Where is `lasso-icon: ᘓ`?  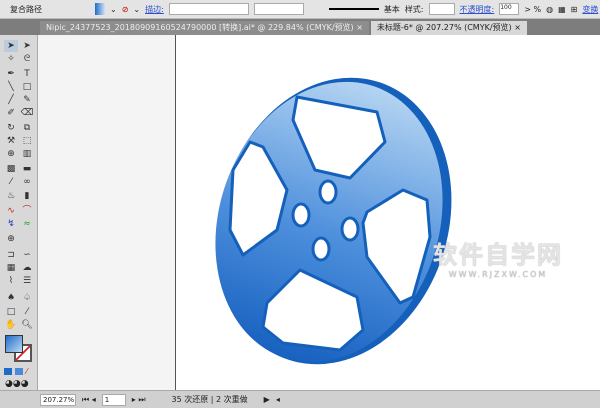 lasso-icon: ᘓ is located at coordinates (27, 59).